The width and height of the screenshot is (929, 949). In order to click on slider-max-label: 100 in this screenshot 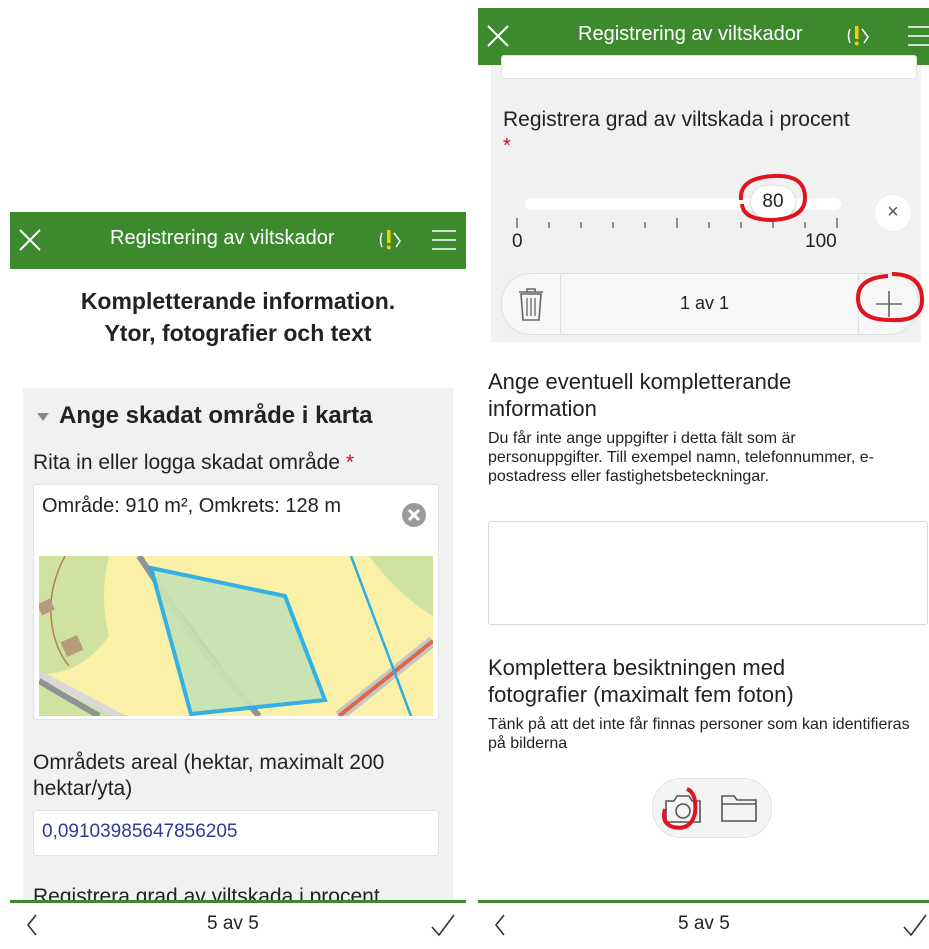, I will do `click(821, 241)`.